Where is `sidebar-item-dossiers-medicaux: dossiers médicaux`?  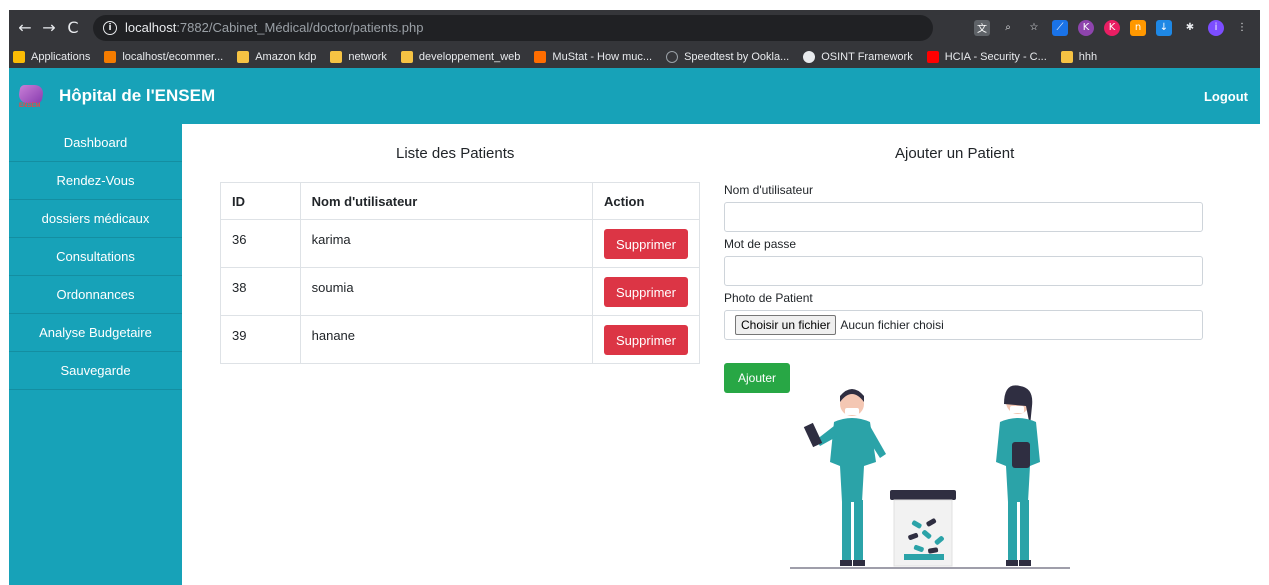
sidebar-item-dossiers-medicaux: dossiers médicaux is located at coordinates (95, 219).